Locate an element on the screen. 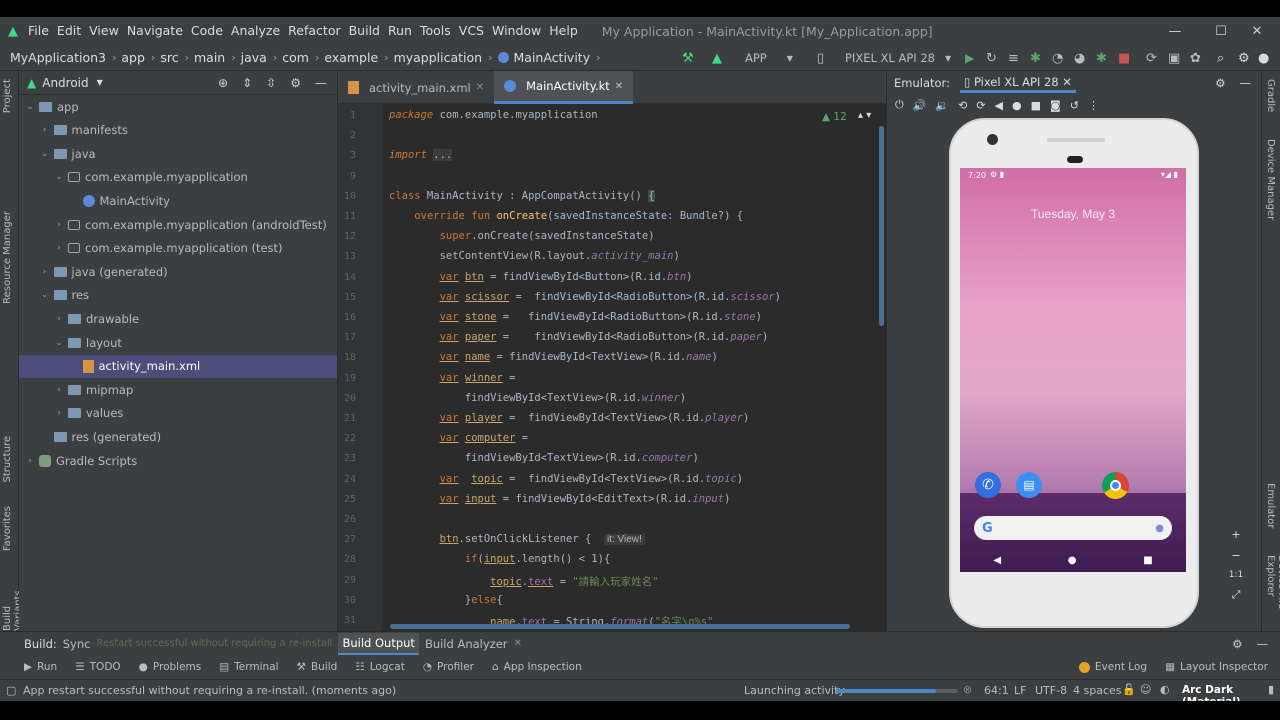  stripe-device-file-explorer: Device File Explorer is located at coordinates (1272, 593).